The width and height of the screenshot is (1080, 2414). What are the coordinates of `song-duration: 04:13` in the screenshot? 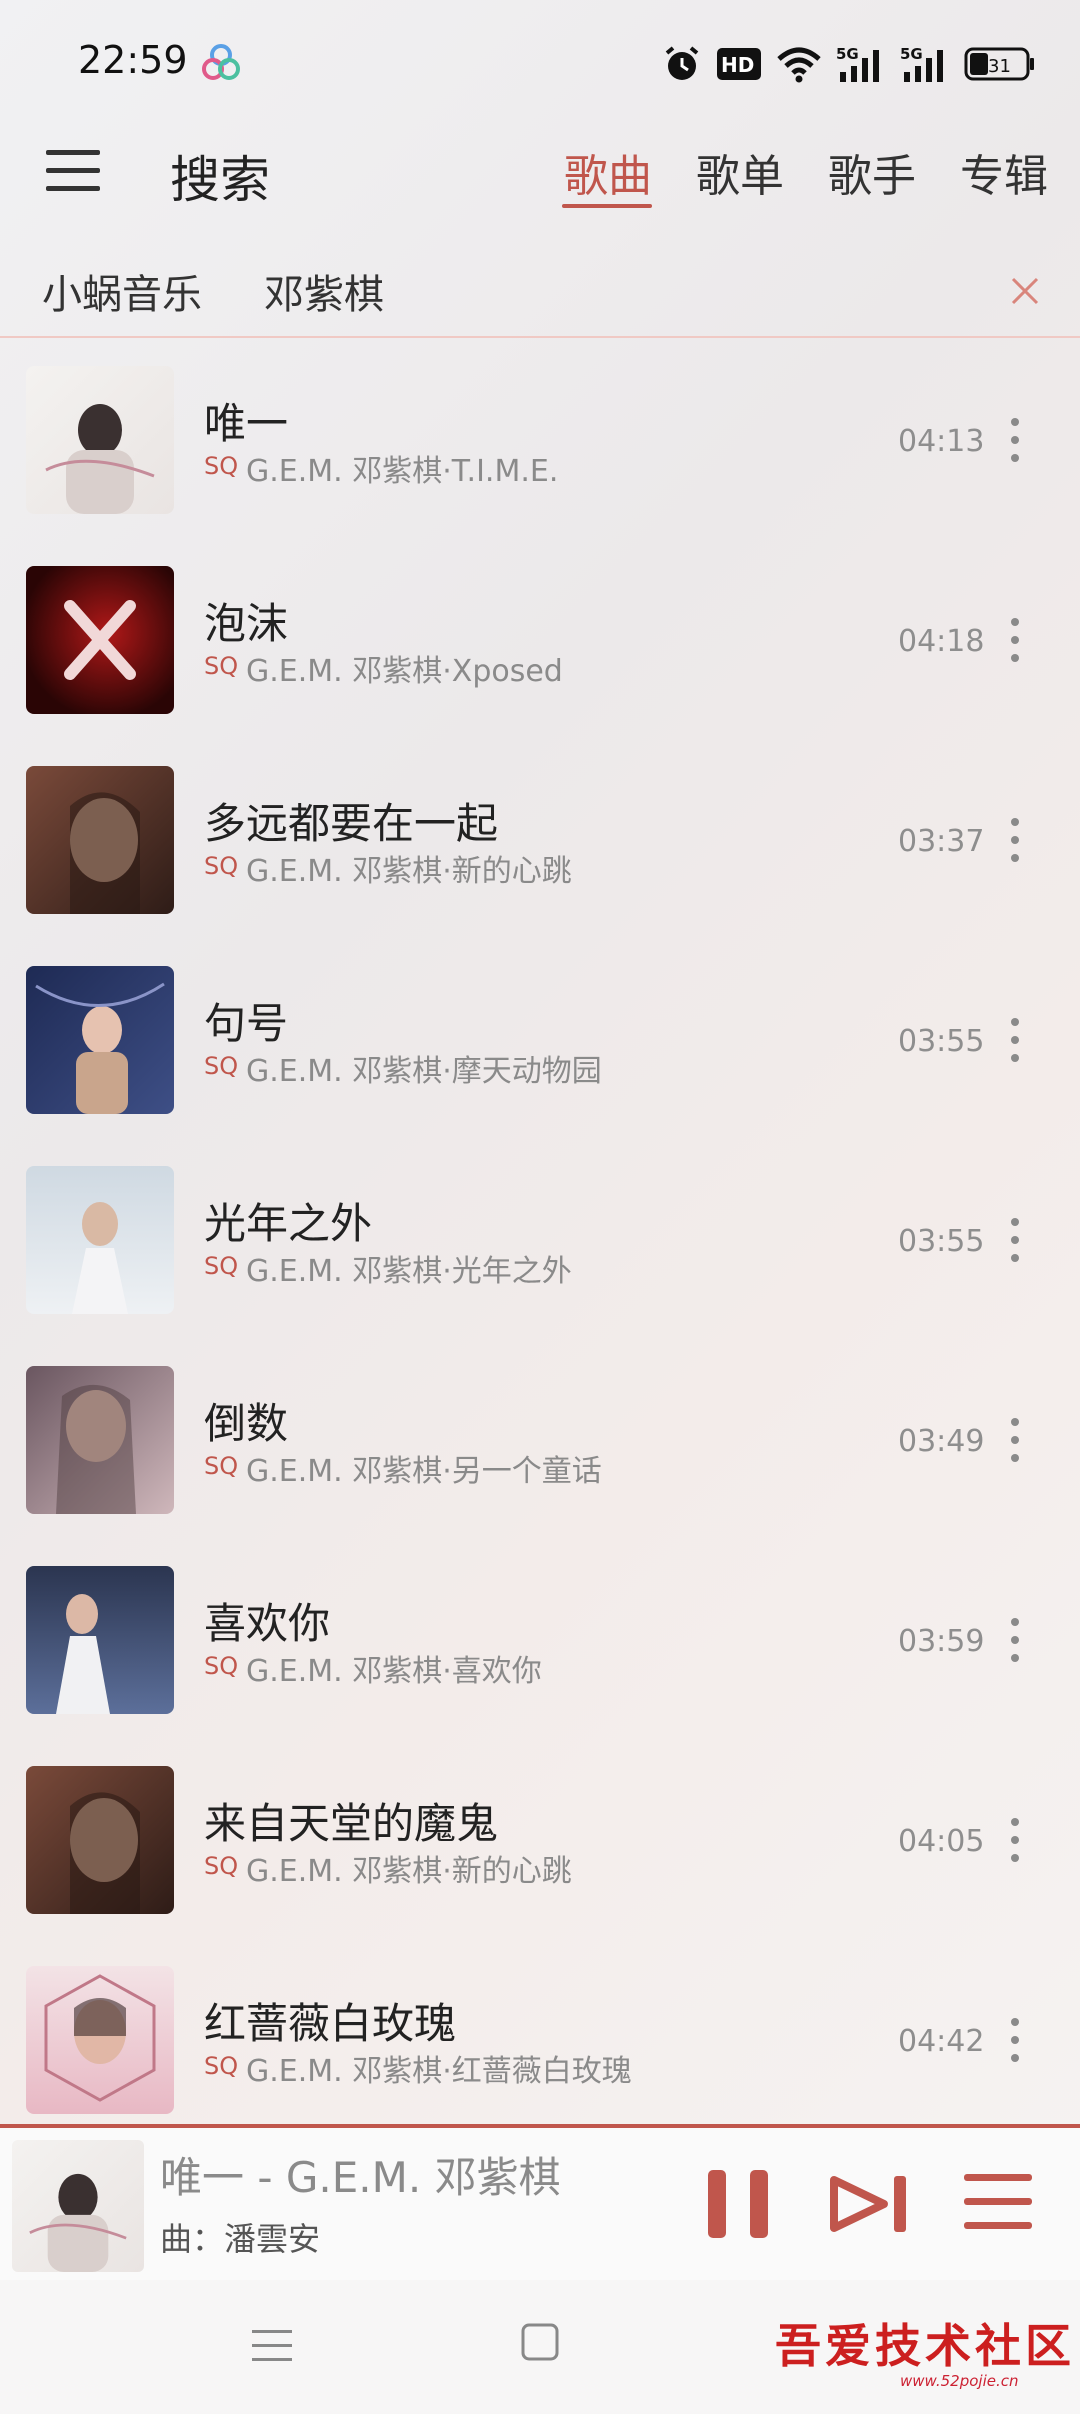 It's located at (941, 441).